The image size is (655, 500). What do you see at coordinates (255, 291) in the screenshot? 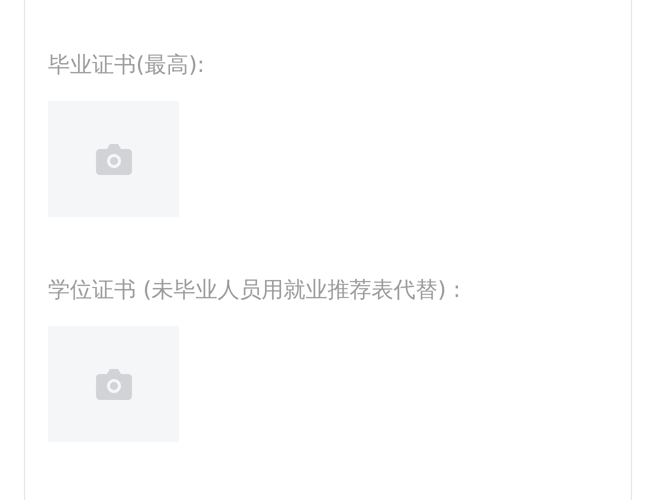
I see `field-label: 学位证书 (未毕业人员用就业推荐表代替) :` at bounding box center [255, 291].